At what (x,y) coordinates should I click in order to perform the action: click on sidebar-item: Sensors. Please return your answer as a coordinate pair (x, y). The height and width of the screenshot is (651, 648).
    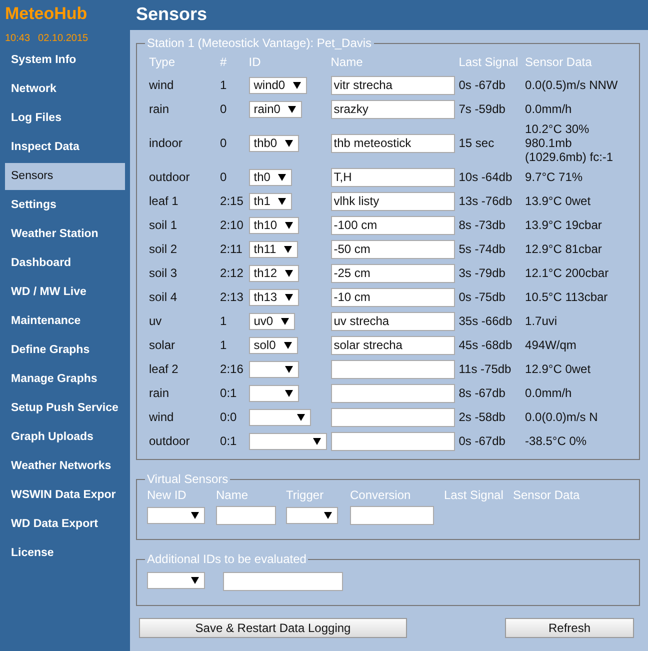
    Looking at the image, I should click on (65, 176).